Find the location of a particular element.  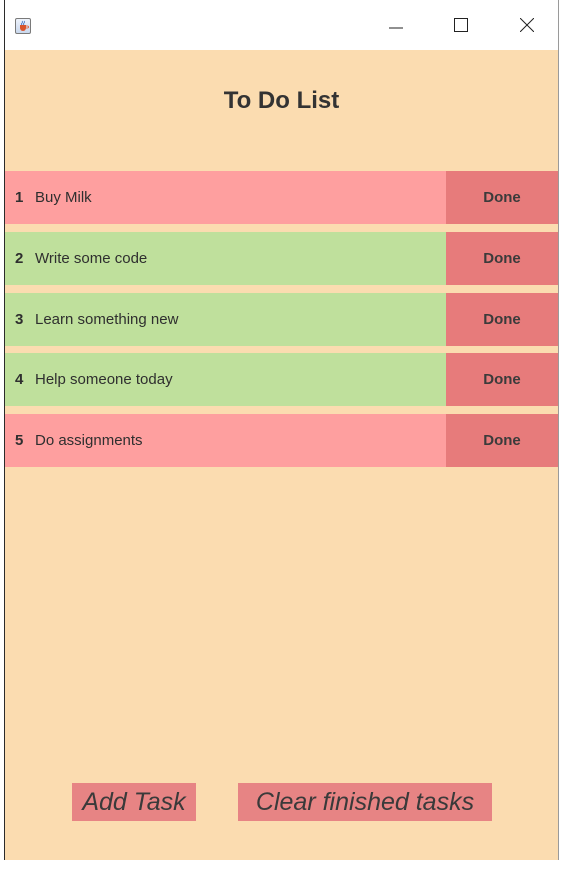

close-icon is located at coordinates (527, 25).